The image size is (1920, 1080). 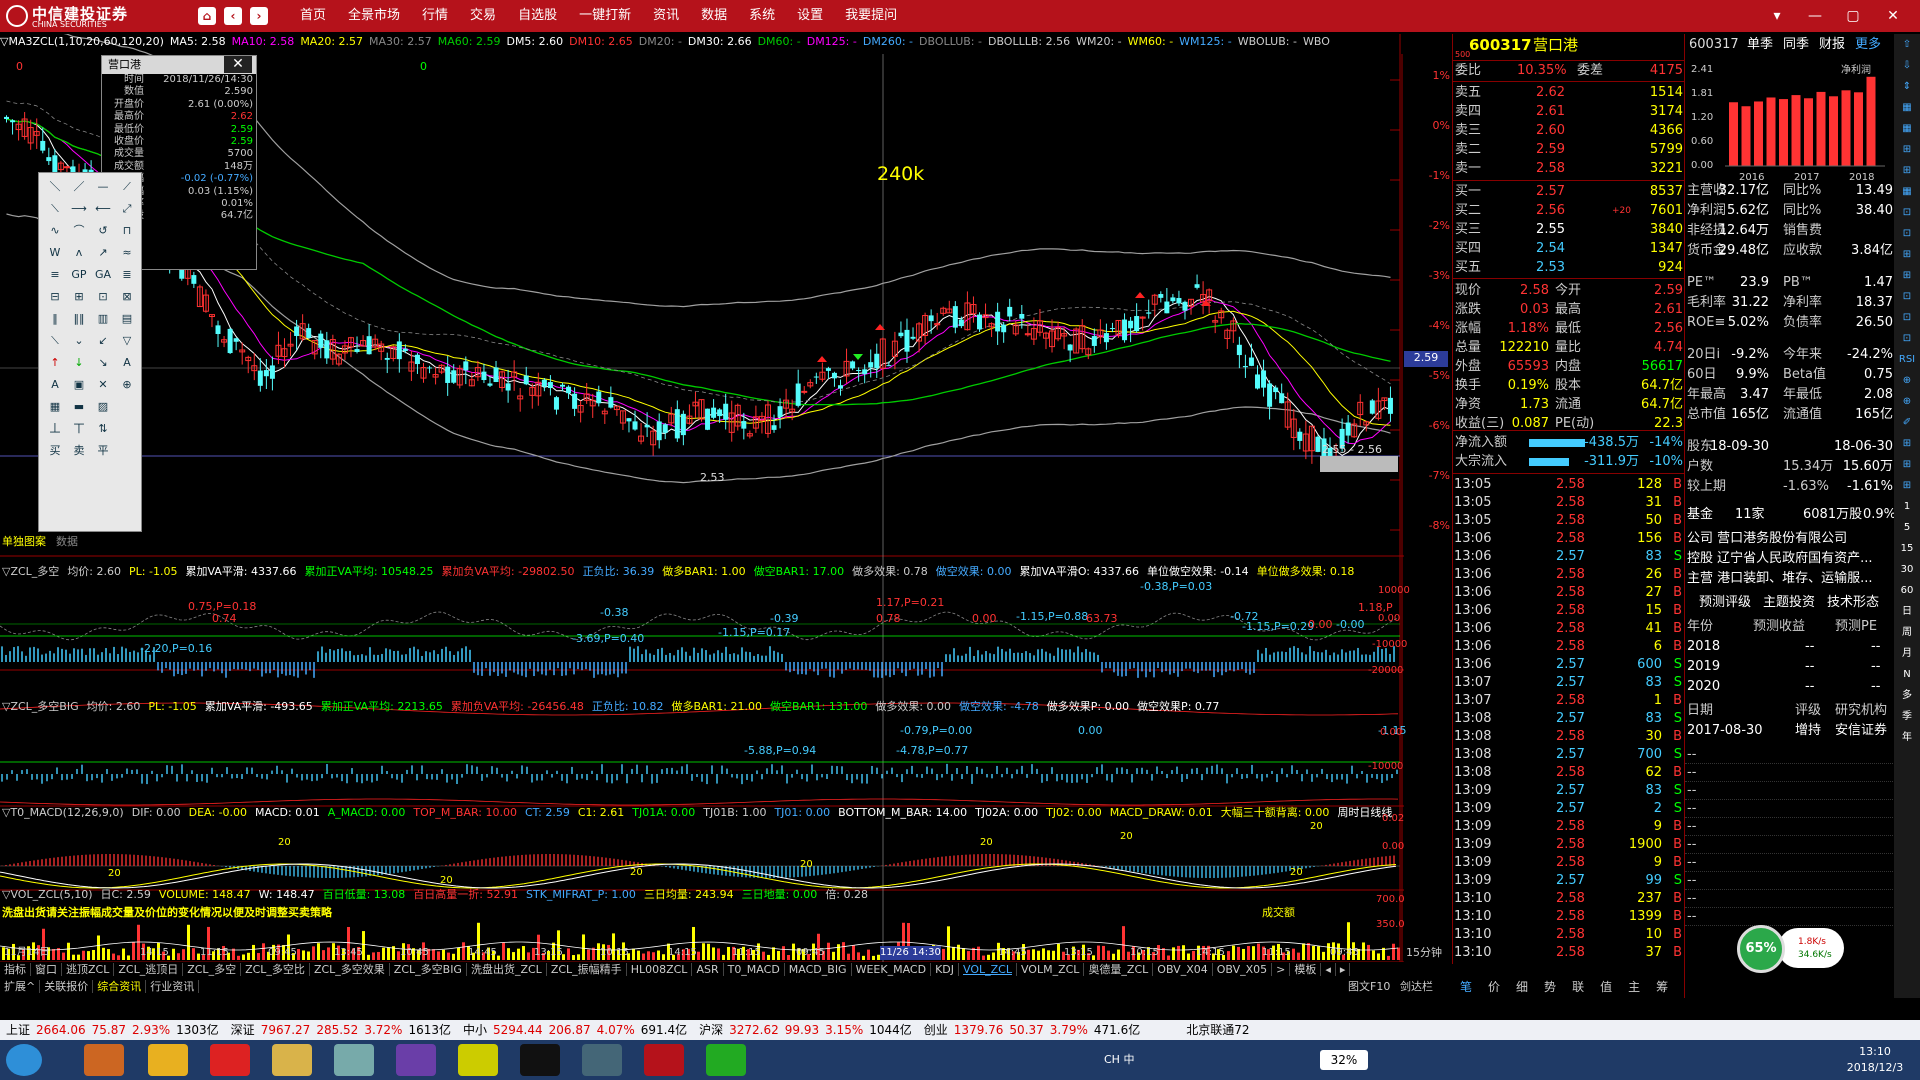 I want to click on more-link: 更多, so click(x=1868, y=45).